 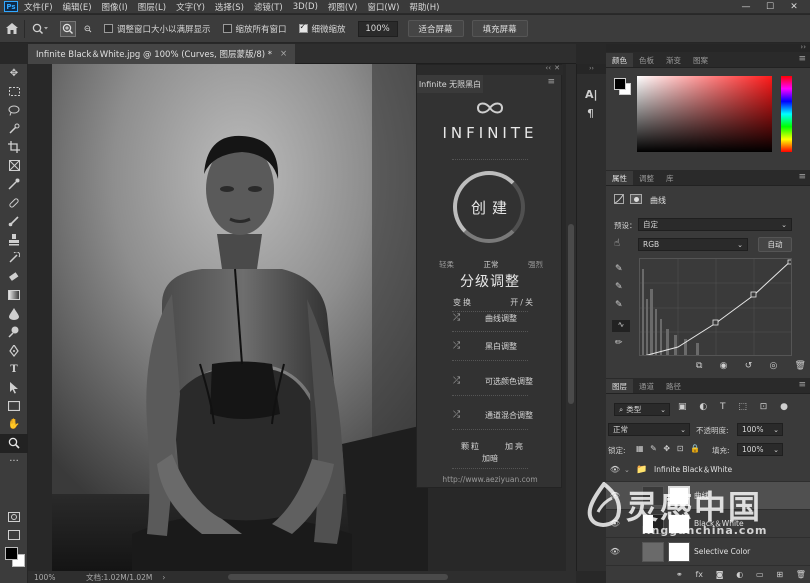 What do you see at coordinates (14, 443) in the screenshot?
I see `zoom-tool-icon` at bounding box center [14, 443].